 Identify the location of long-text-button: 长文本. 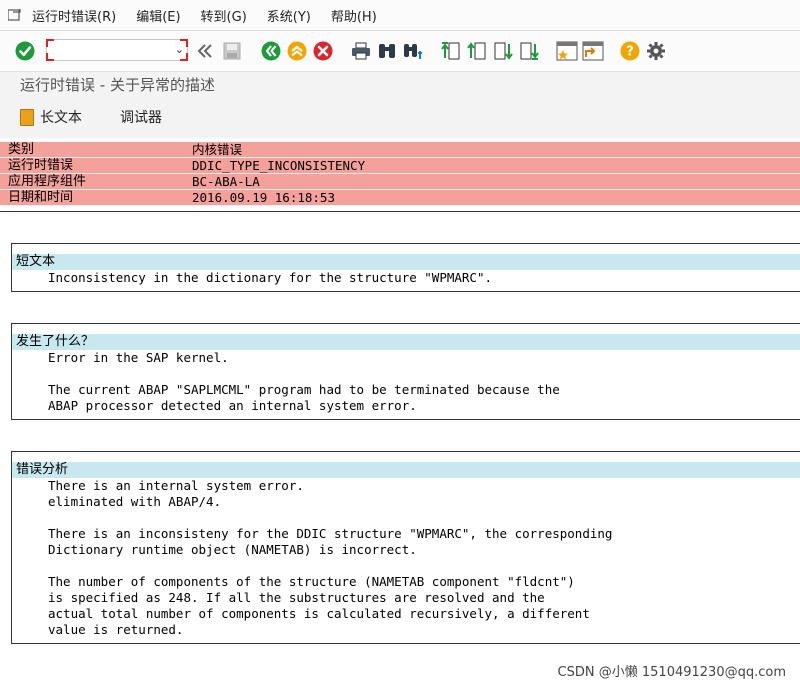
(51, 117).